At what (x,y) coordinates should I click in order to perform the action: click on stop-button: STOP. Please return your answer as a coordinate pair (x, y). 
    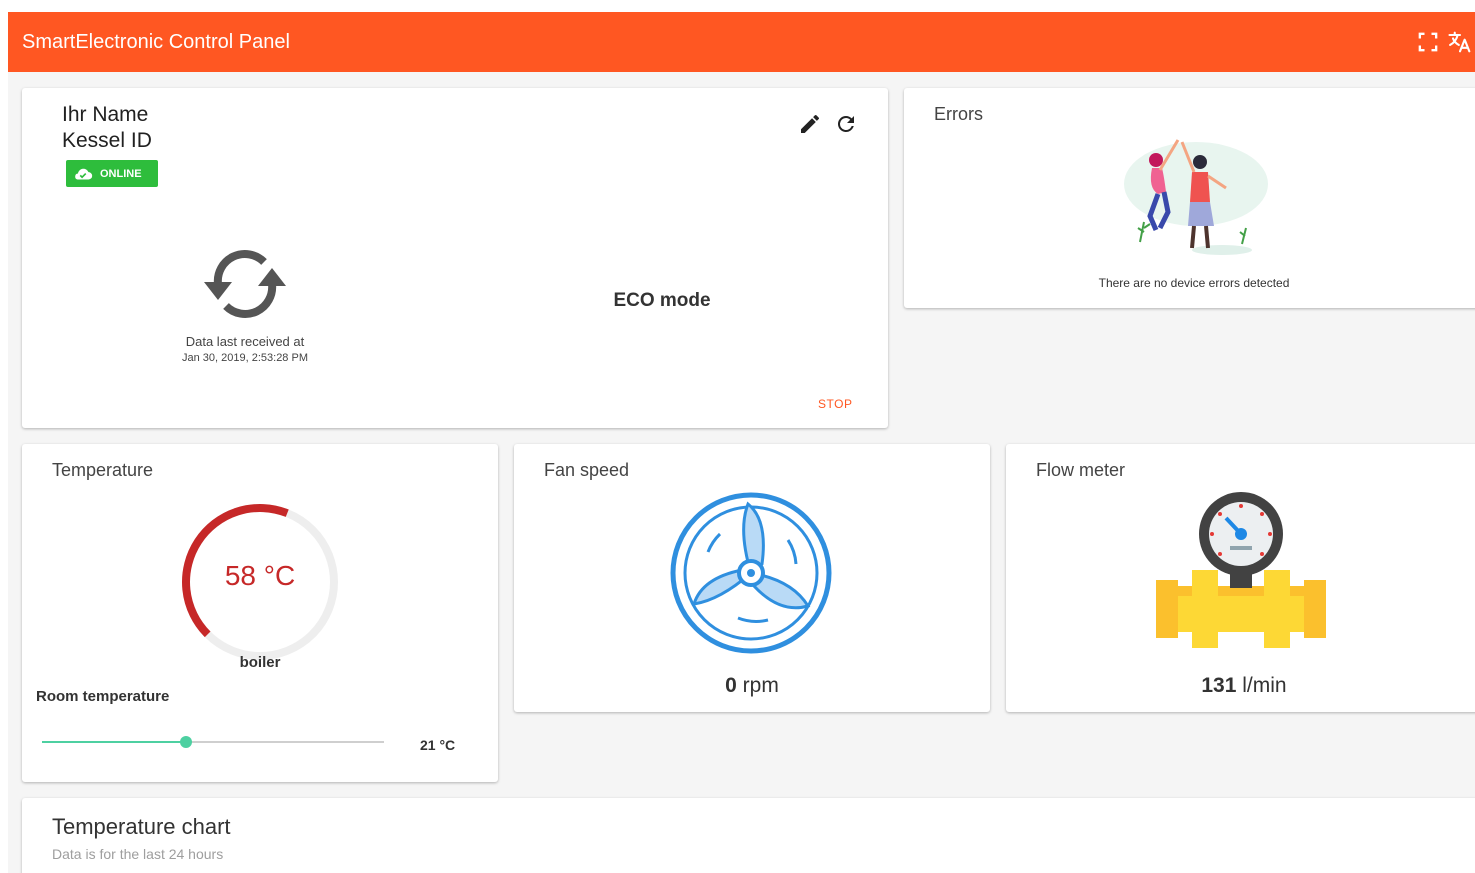
    Looking at the image, I should click on (835, 404).